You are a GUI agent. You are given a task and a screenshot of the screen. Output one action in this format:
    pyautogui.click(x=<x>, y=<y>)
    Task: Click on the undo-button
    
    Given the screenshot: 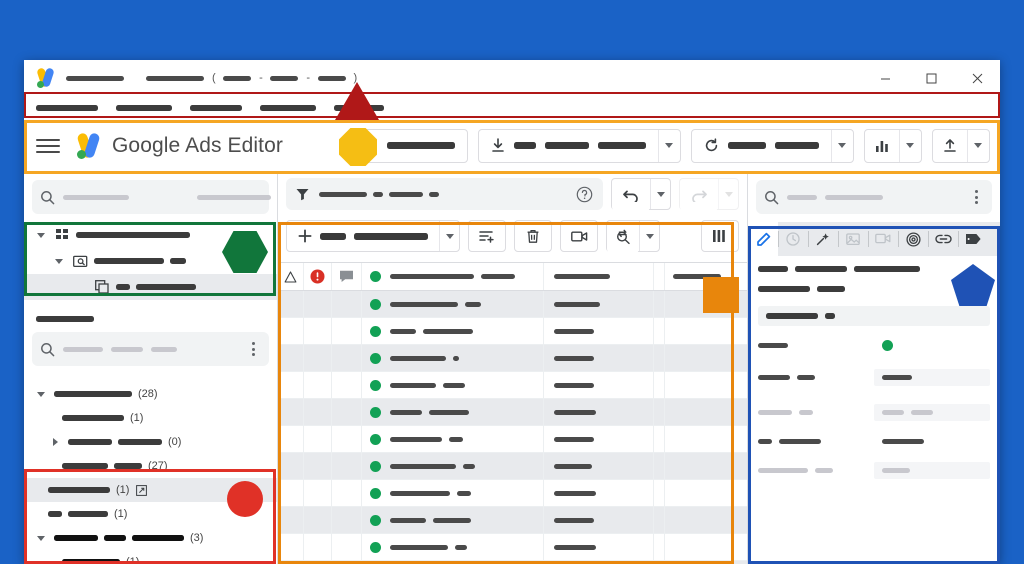 What is the action you would take?
    pyautogui.click(x=641, y=194)
    